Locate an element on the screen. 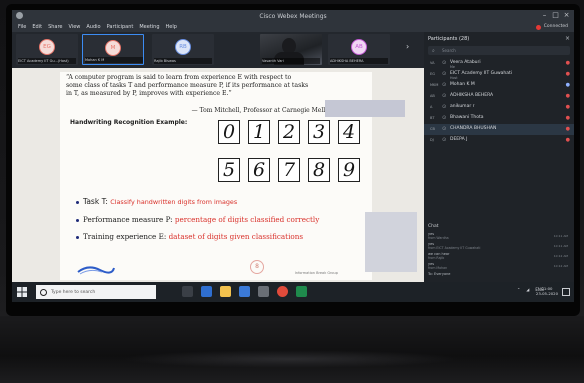 This screenshot has width=584, height=383. participant-row-selected: CB ⊙ CHANDRA BHUSHAN ● is located at coordinates (499, 129).